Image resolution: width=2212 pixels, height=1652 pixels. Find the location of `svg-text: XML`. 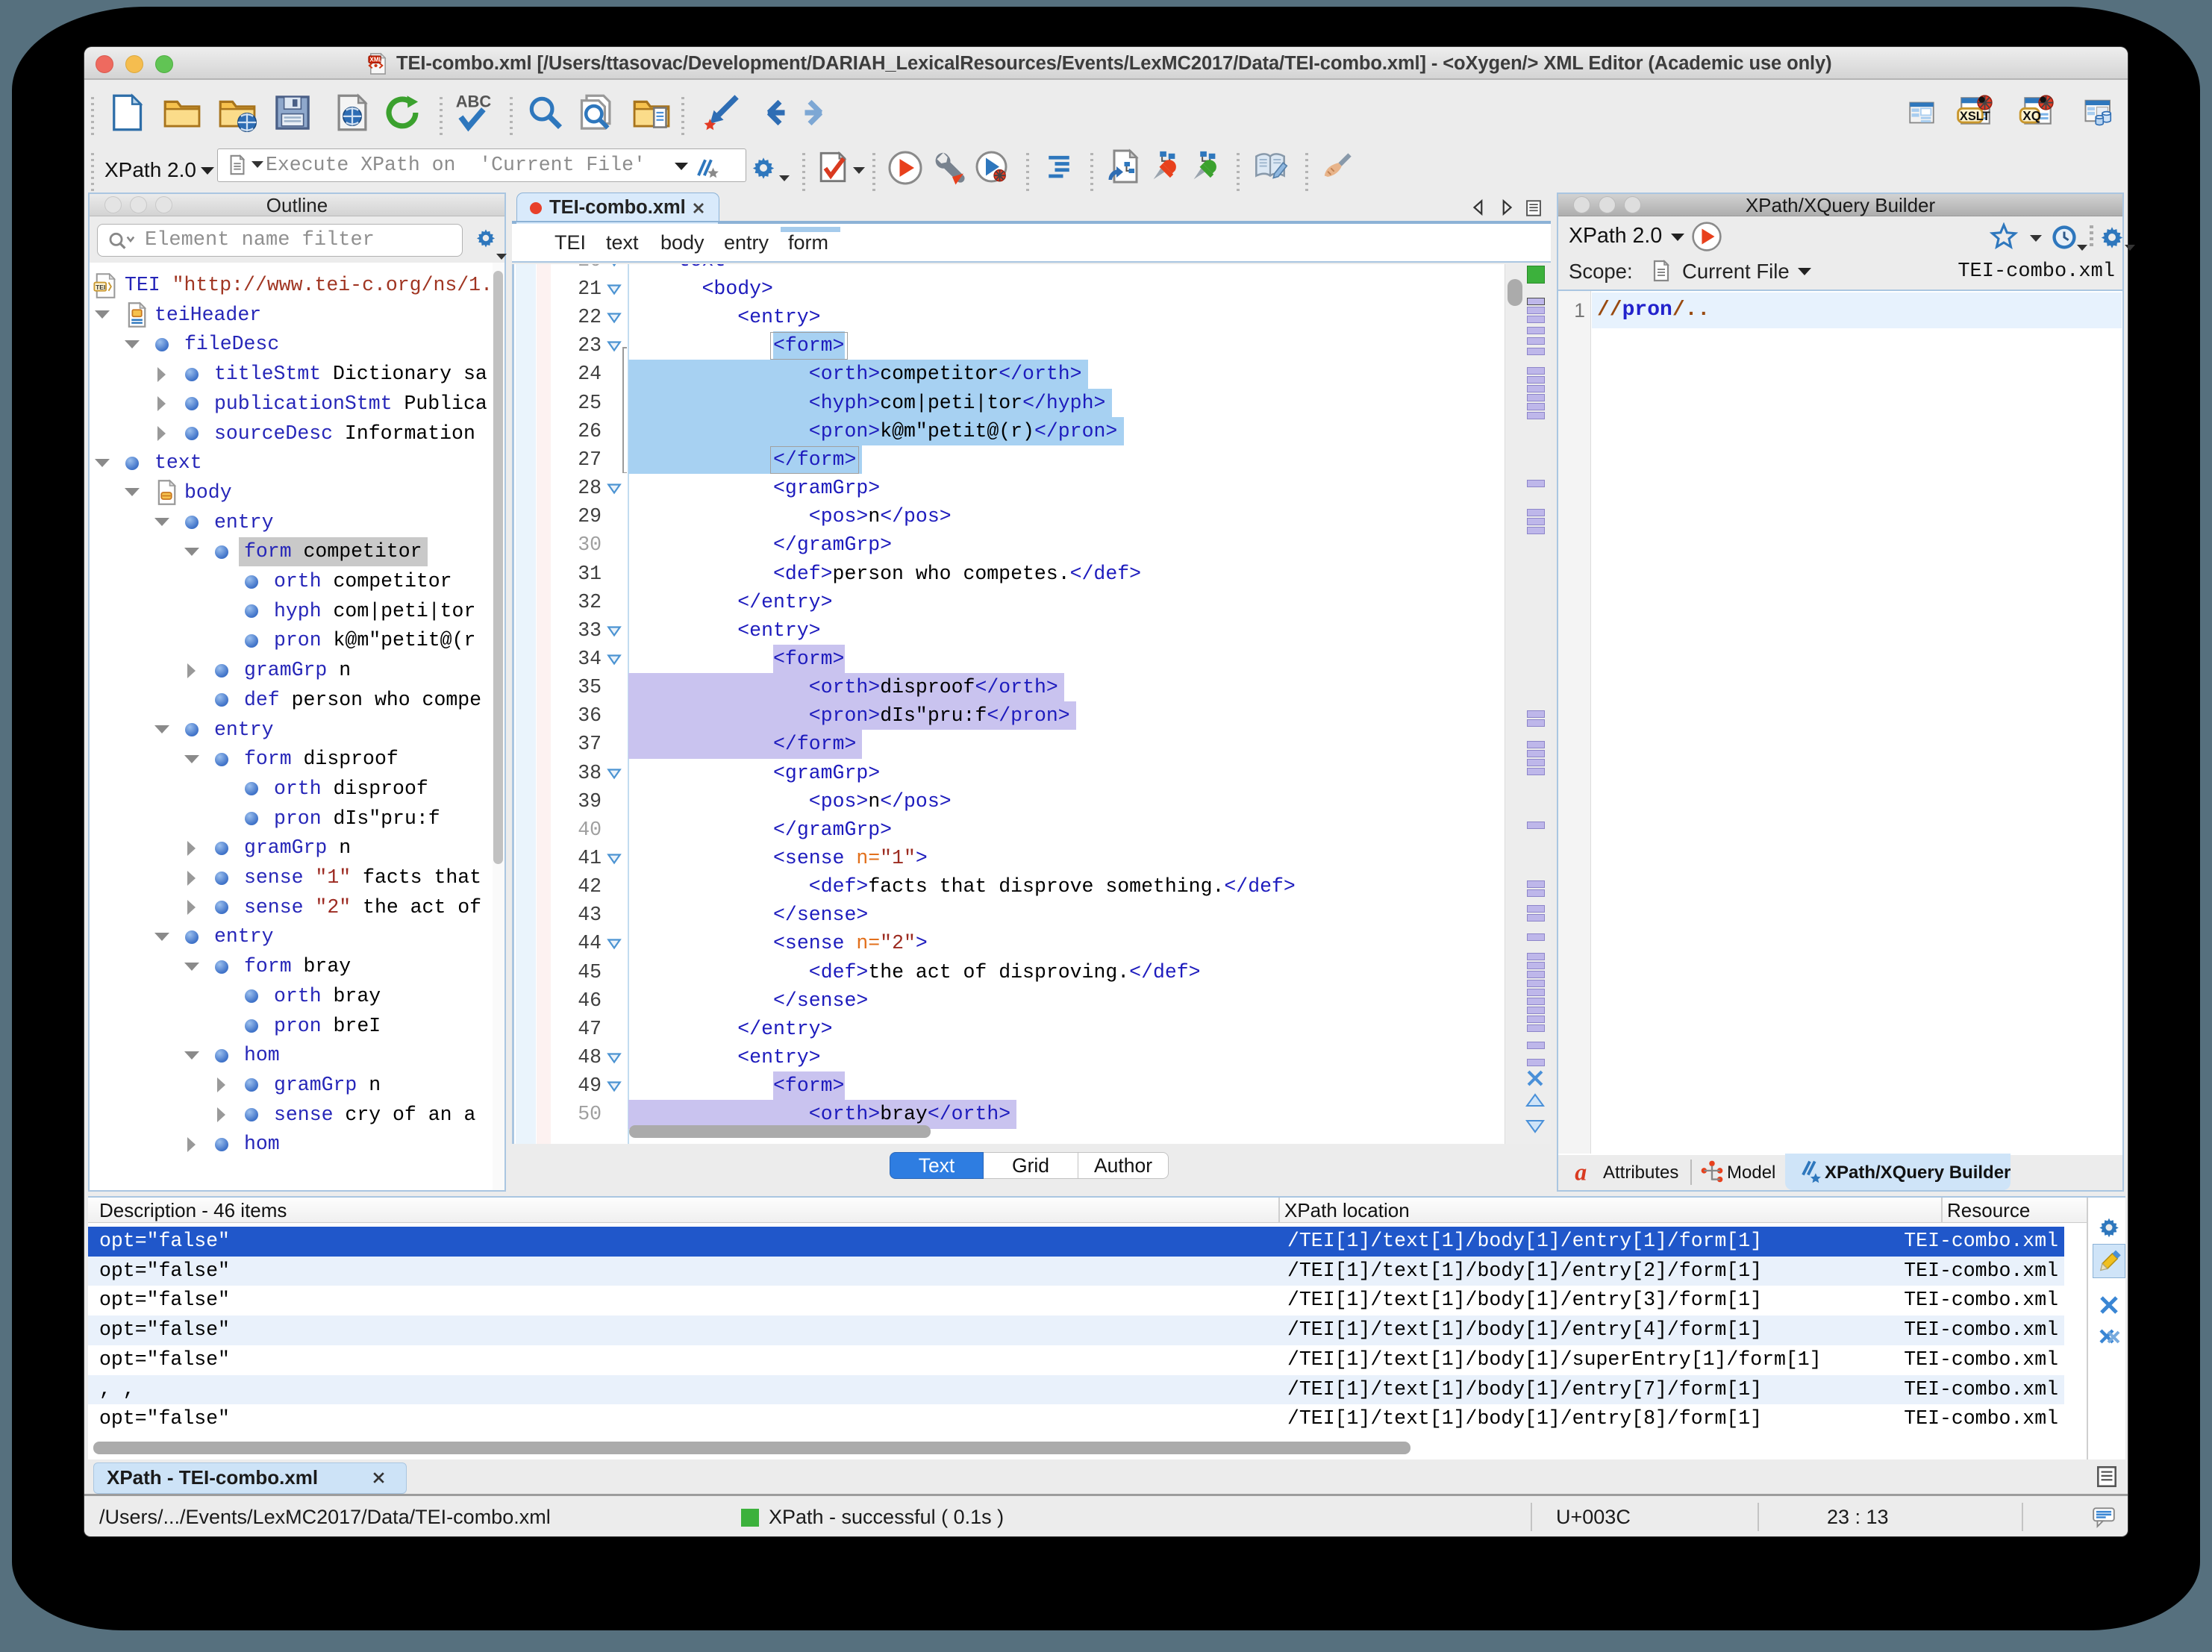

svg-text: XML is located at coordinates (375, 60).